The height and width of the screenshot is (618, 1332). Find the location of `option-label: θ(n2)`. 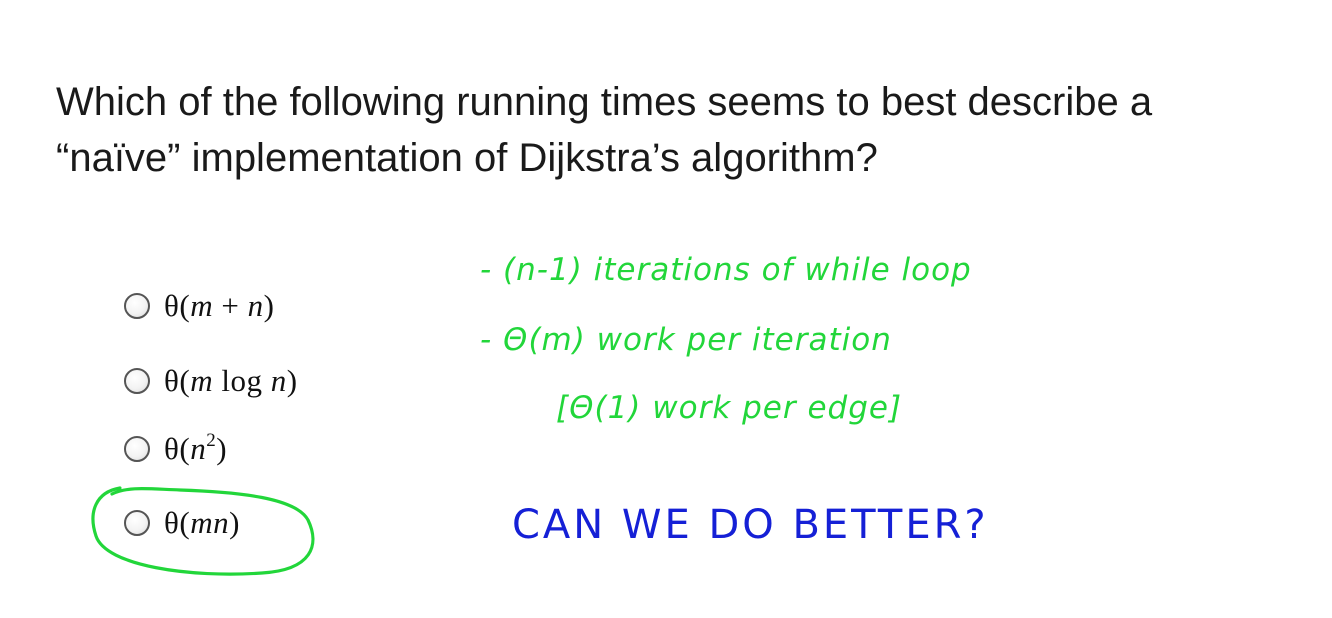

option-label: θ(n2) is located at coordinates (196, 448).